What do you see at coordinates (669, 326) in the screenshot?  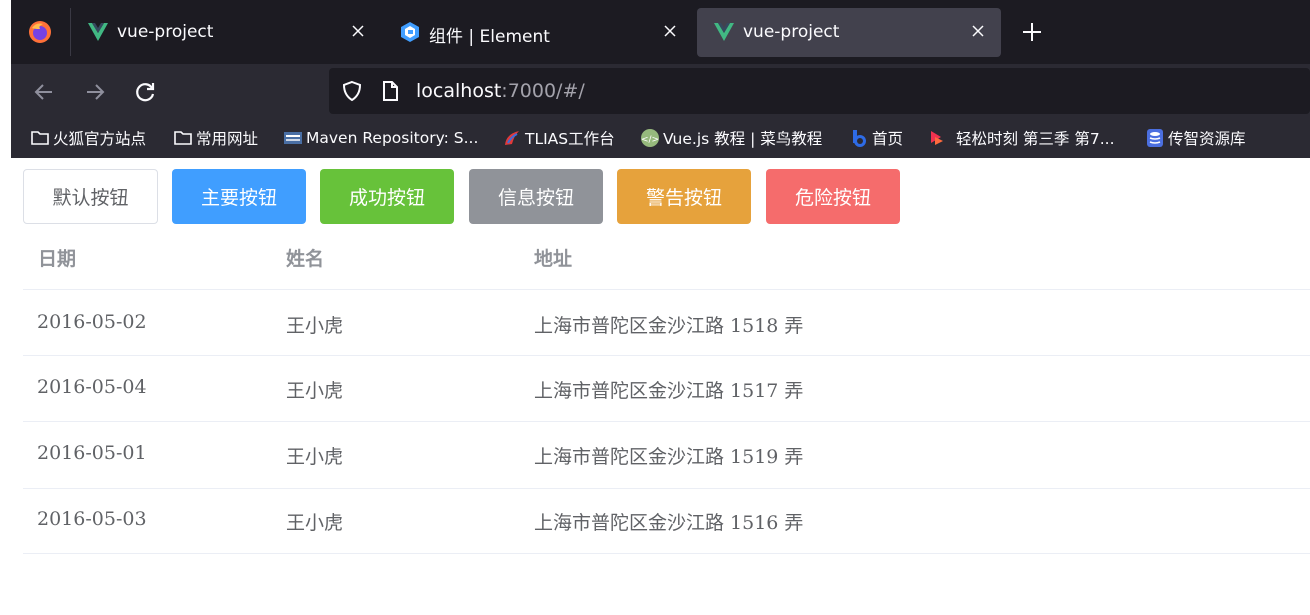 I see `address-cell: 上海市普陀区金沙江路 1518 弄` at bounding box center [669, 326].